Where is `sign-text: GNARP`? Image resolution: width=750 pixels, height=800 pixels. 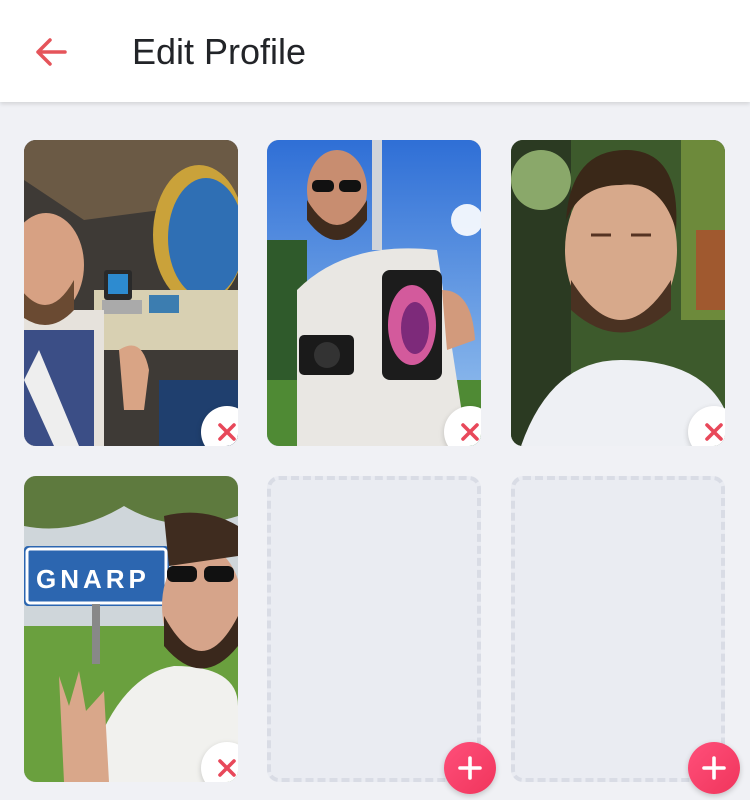
sign-text: GNARP is located at coordinates (93, 579).